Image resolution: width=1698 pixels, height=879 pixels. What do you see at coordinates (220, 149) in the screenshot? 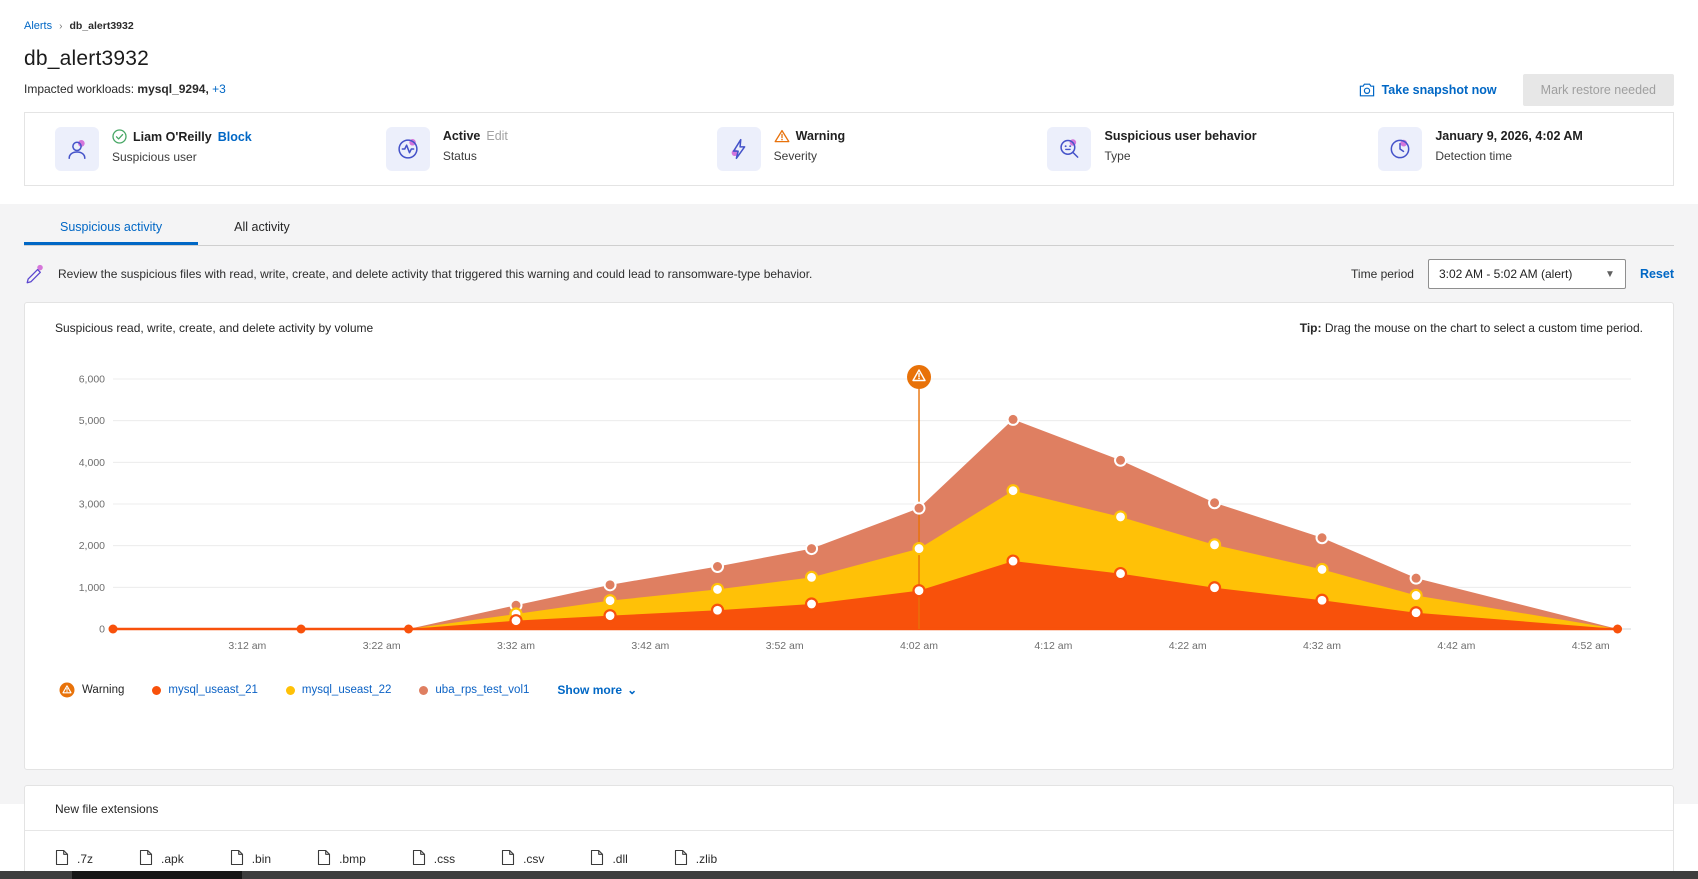
I see `summary-card-suspicious-user: Liam O'Reilly Block Suspicious user` at bounding box center [220, 149].